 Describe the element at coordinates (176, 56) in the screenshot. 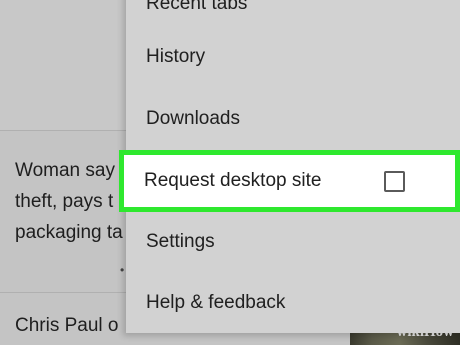

I see `menu-item-label: History` at that location.